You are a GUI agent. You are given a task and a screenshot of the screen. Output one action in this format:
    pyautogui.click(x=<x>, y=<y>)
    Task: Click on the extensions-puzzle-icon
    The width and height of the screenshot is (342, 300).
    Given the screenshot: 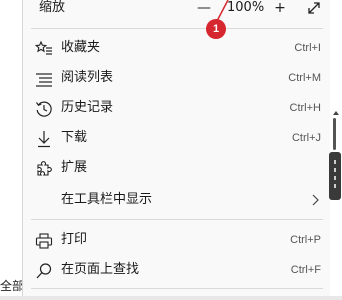 What is the action you would take?
    pyautogui.click(x=44, y=168)
    